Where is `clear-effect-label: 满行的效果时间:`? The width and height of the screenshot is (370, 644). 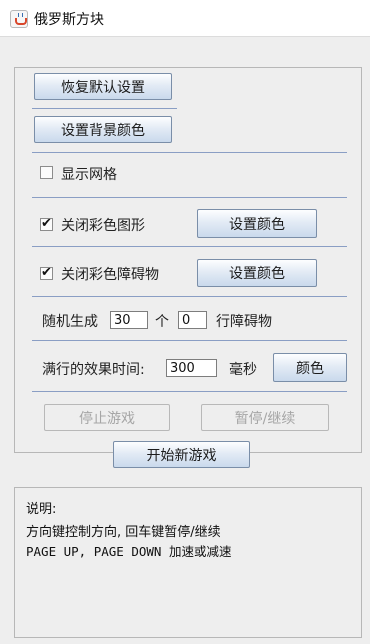
clear-effect-label: 满行的效果时间: is located at coordinates (93, 370).